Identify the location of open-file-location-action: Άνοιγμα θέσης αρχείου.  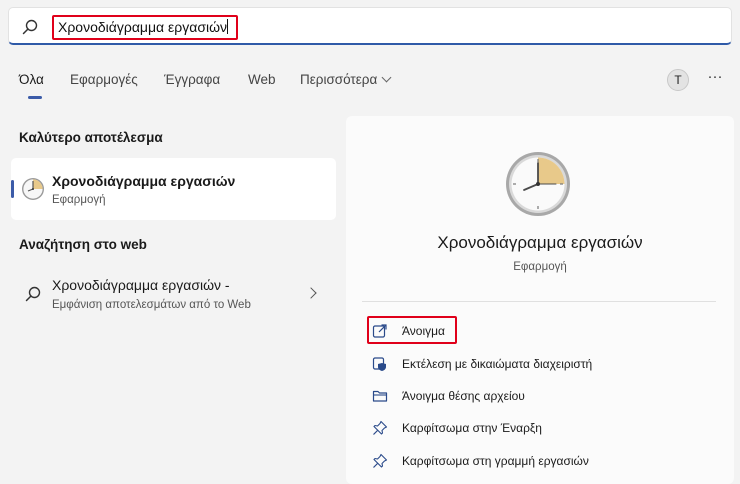
(451, 396).